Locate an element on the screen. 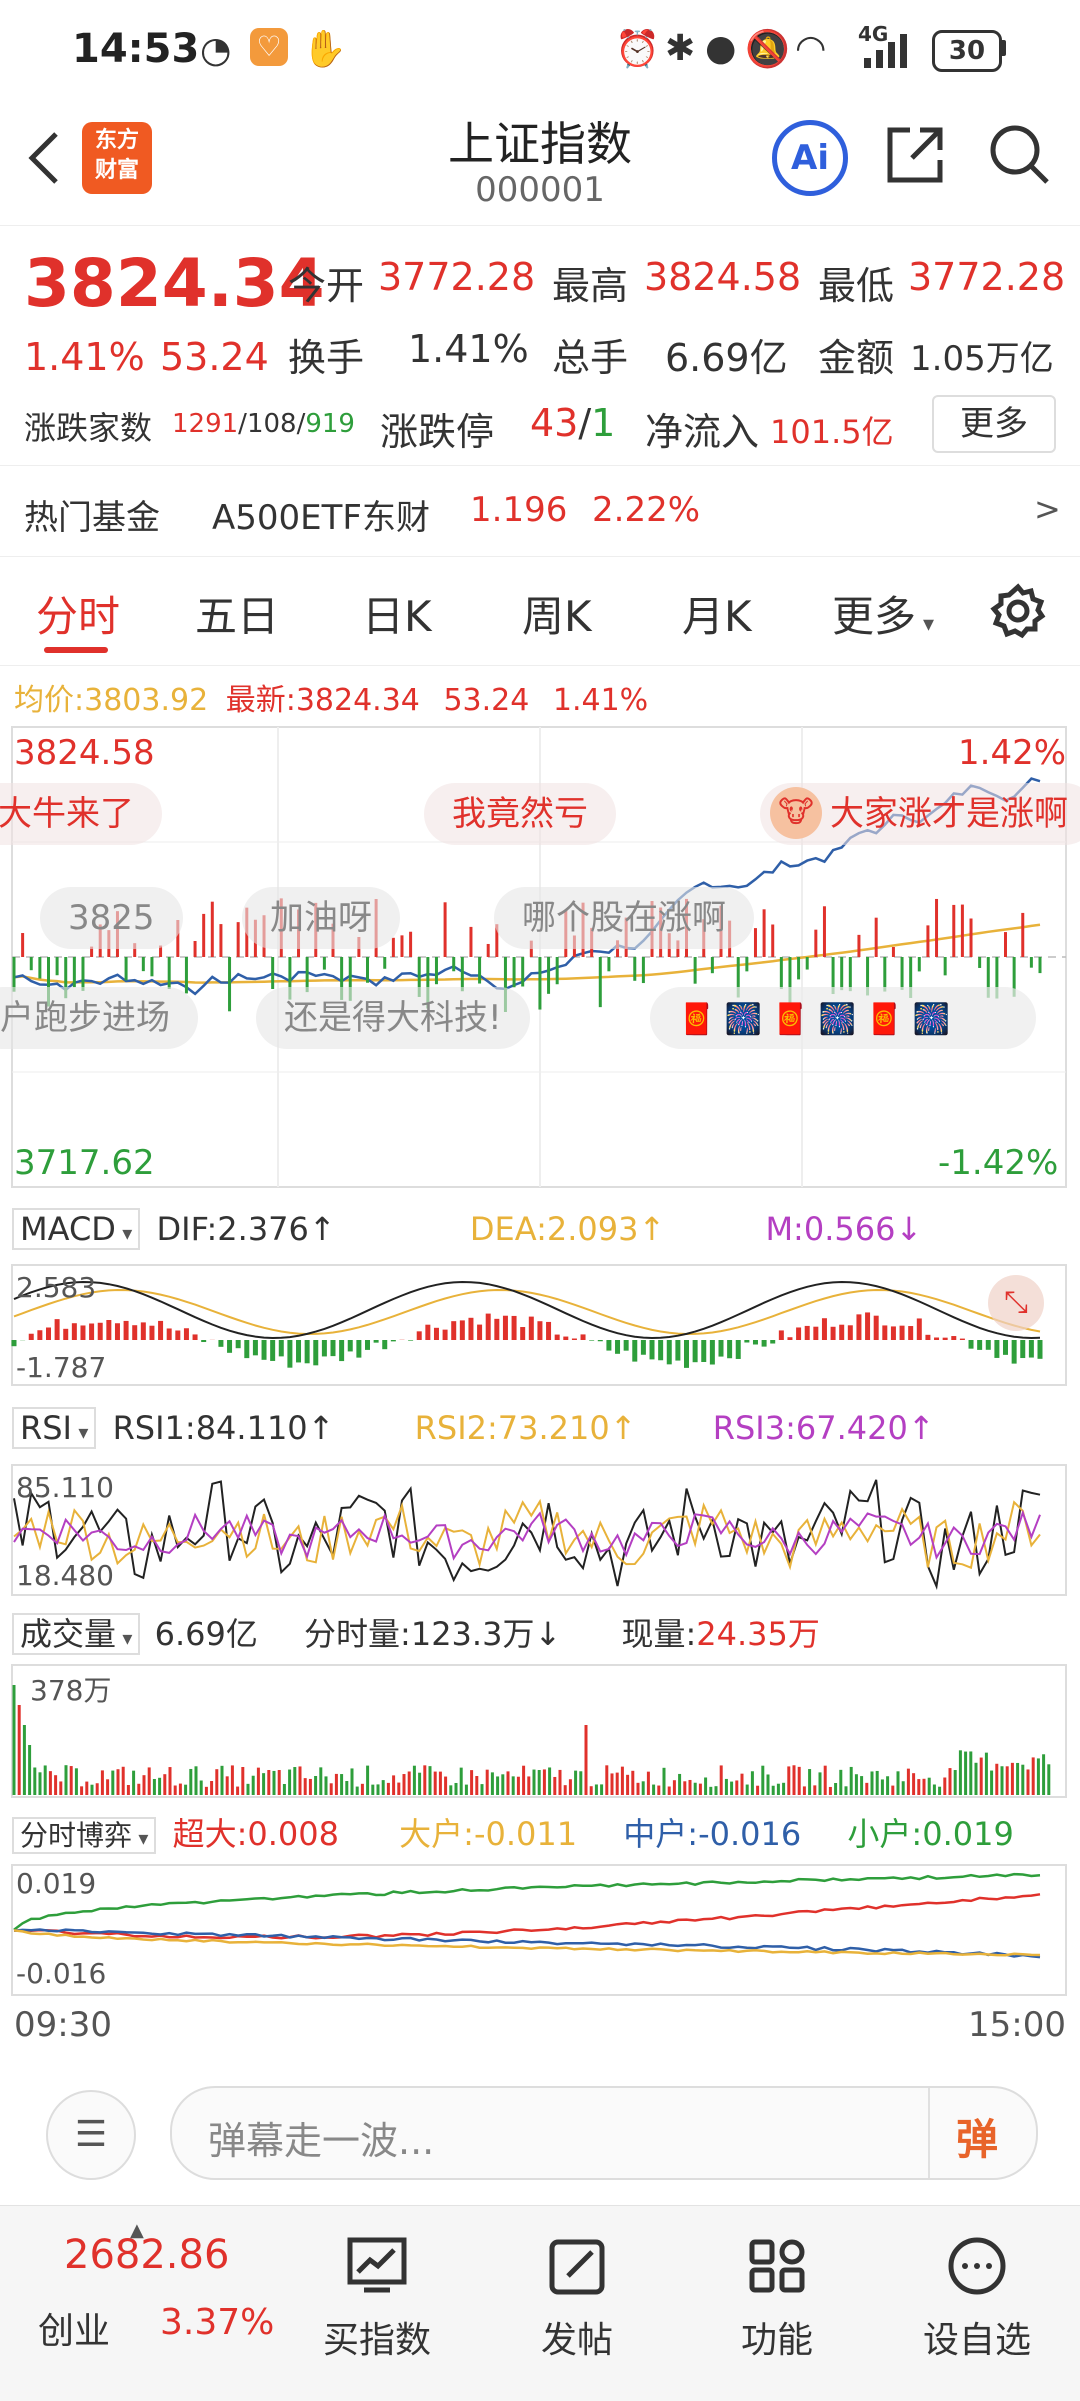  macd-selector: MACD ▾ is located at coordinates (76, 1229).